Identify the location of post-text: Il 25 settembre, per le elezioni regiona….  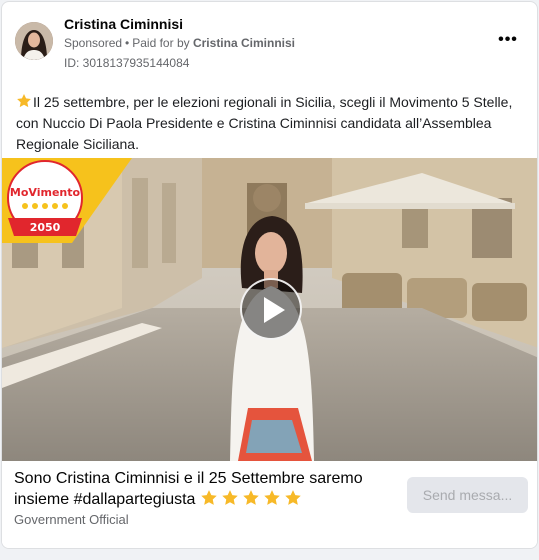
(271, 123).